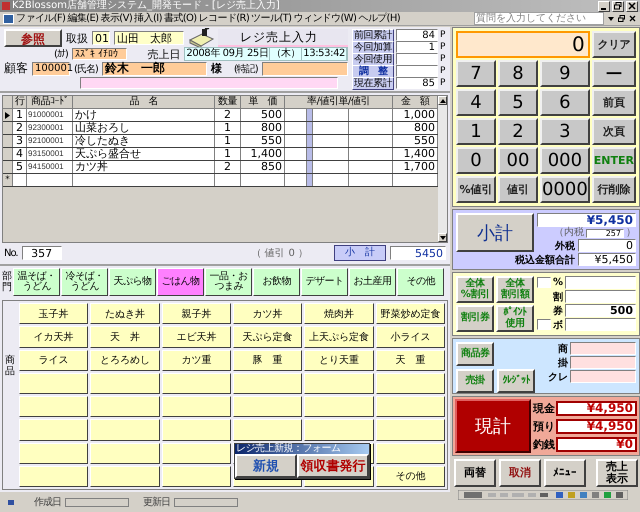 The image size is (640, 512). What do you see at coordinates (156, 502) in the screenshot?
I see `updated-date-label: 更新日` at bounding box center [156, 502].